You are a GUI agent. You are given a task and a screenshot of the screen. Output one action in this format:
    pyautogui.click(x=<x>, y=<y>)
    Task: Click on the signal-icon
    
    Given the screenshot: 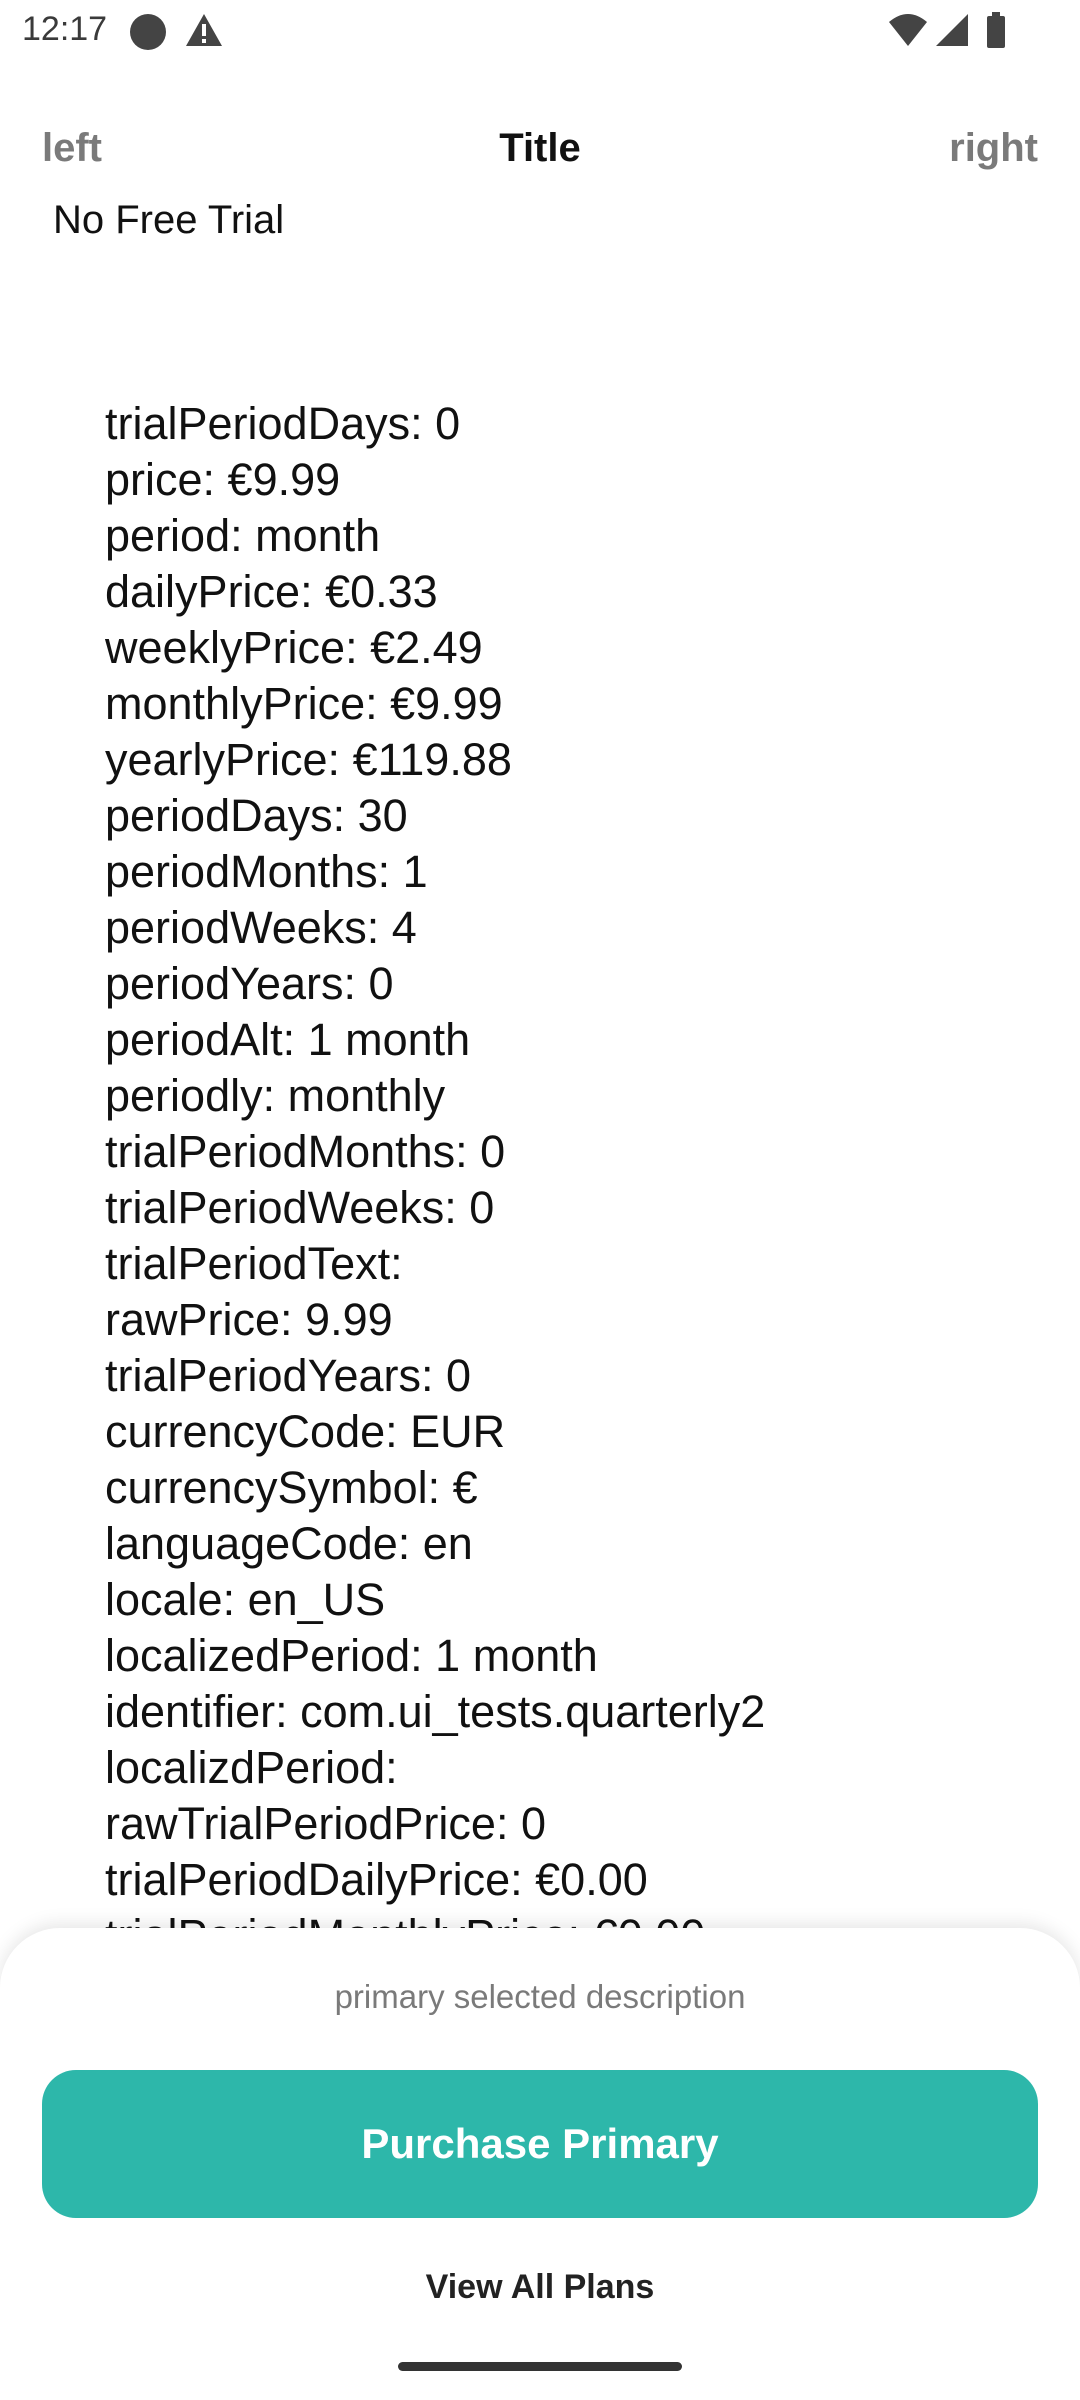 What is the action you would take?
    pyautogui.click(x=952, y=30)
    